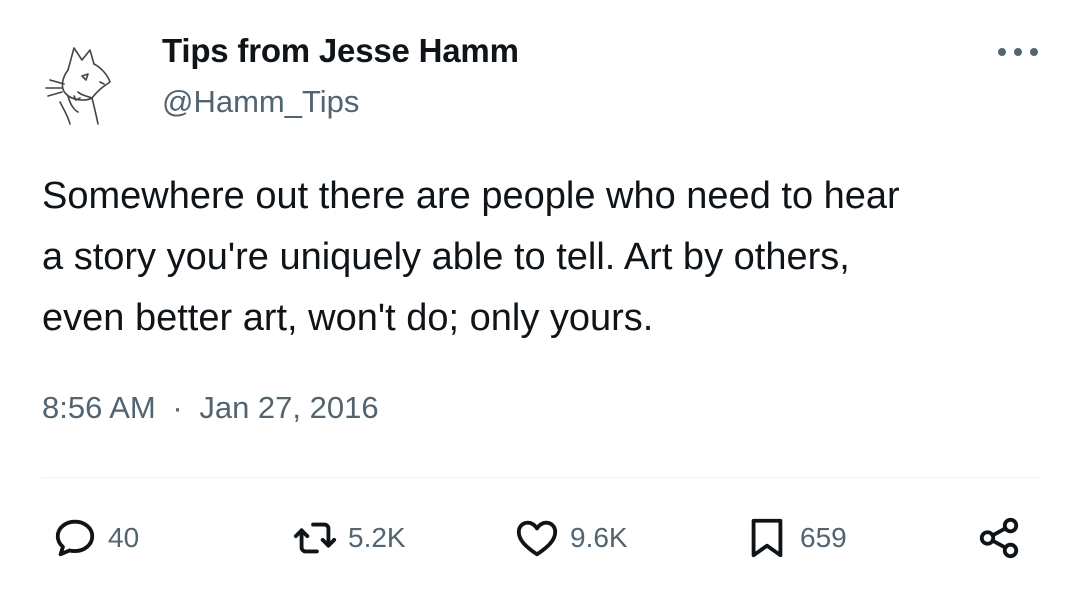 The height and width of the screenshot is (604, 1080). I want to click on share-button, so click(999, 538).